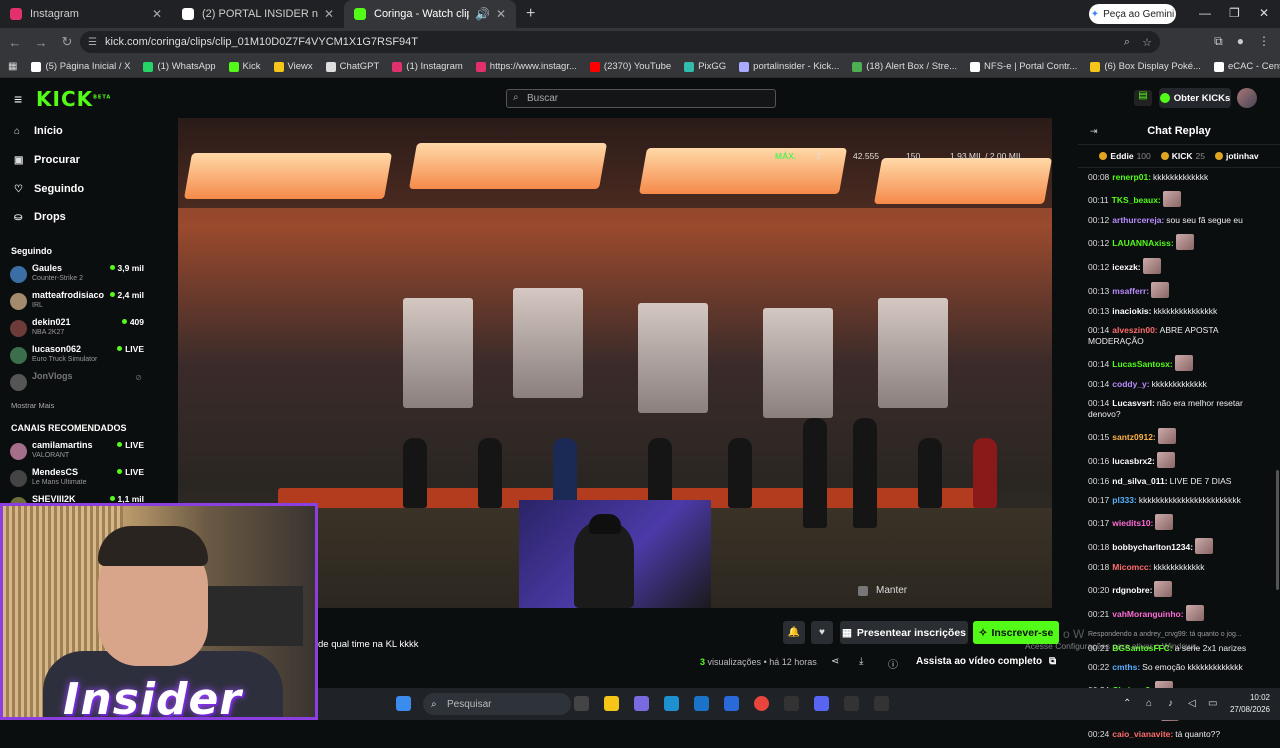 This screenshot has height=748, width=1280. I want to click on bookmark-item: (2370) YouTube, so click(630, 66).